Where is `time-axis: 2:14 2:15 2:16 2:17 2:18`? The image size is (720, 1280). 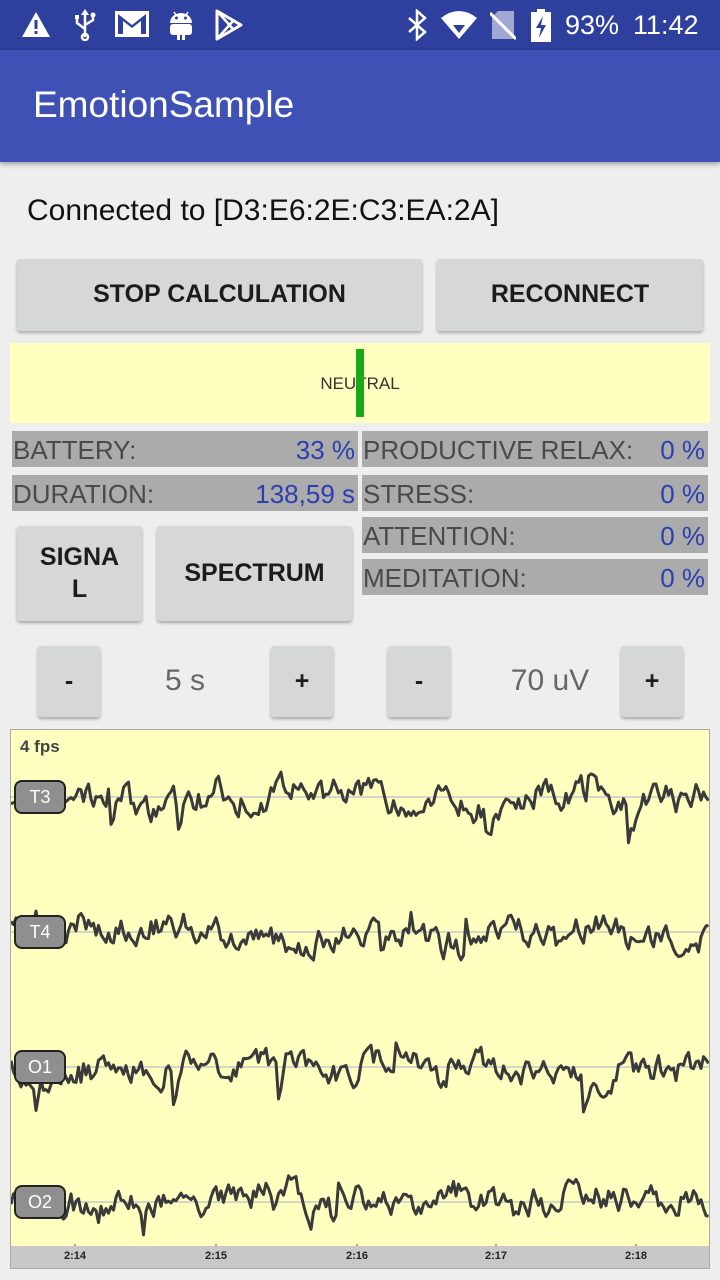
time-axis: 2:14 2:15 2:16 2:17 2:18 is located at coordinates (360, 1257).